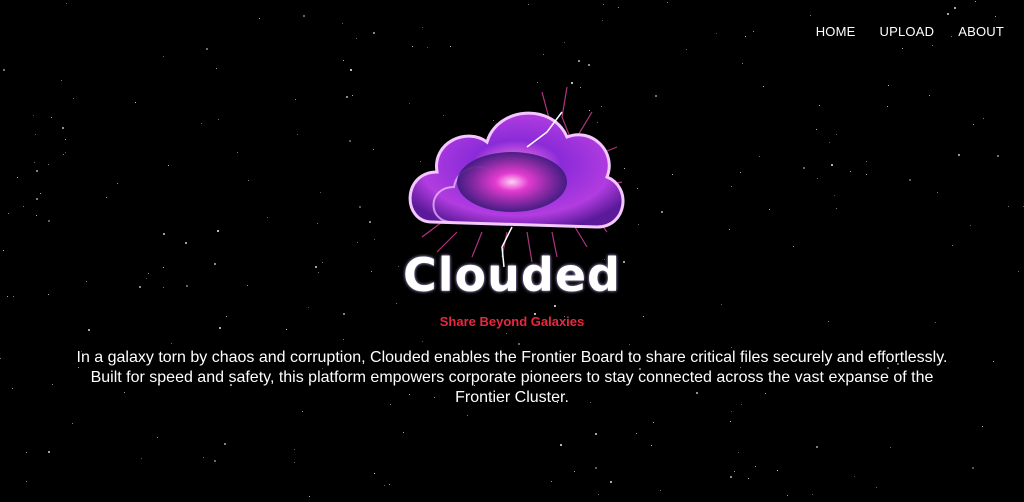 The image size is (1024, 502). Describe the element at coordinates (836, 31) in the screenshot. I see `nav-home-link: HOME` at that location.